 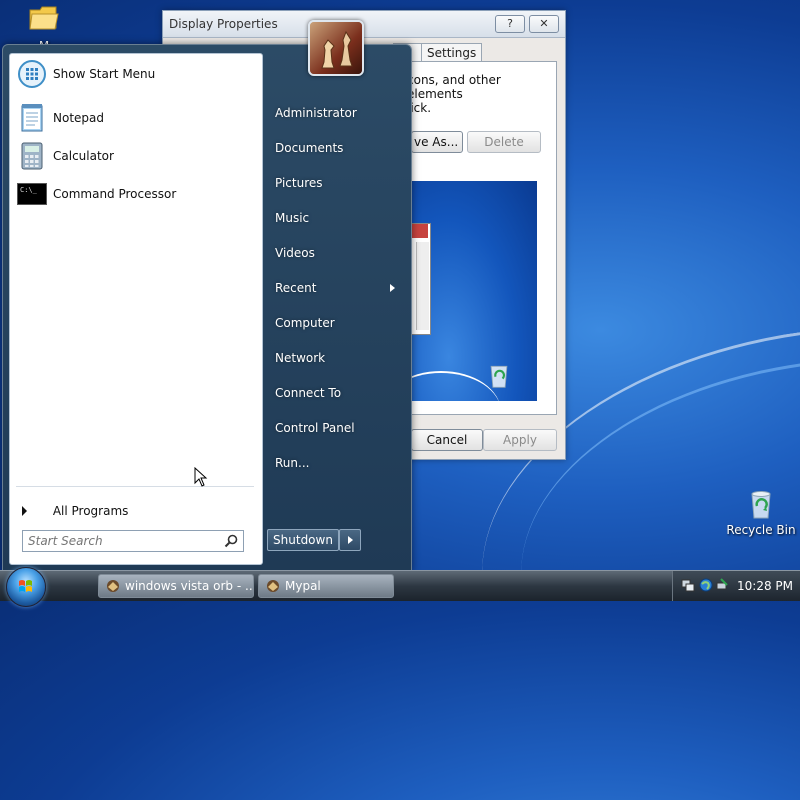 What do you see at coordinates (688, 585) in the screenshot?
I see `network-icon` at bounding box center [688, 585].